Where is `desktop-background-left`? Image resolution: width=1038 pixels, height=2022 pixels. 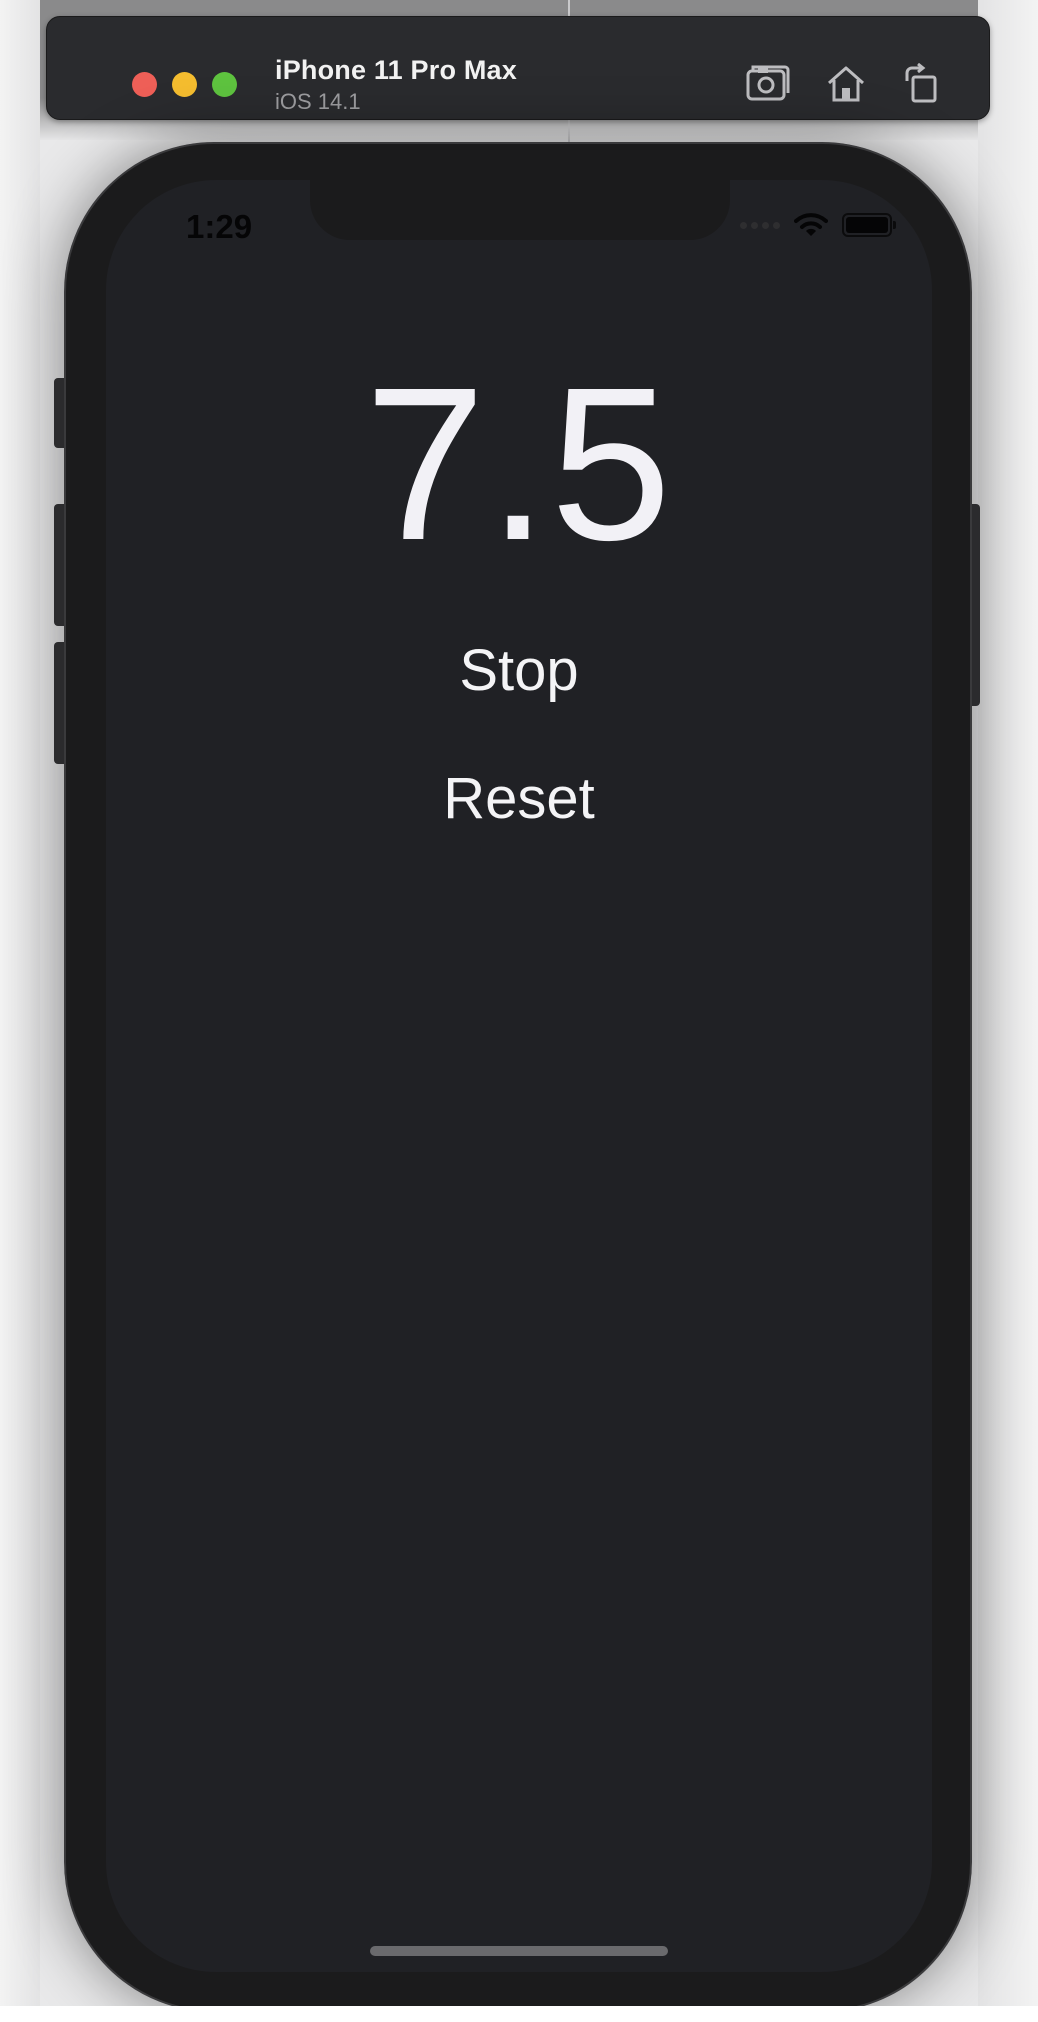
desktop-background-left is located at coordinates (20, 1011).